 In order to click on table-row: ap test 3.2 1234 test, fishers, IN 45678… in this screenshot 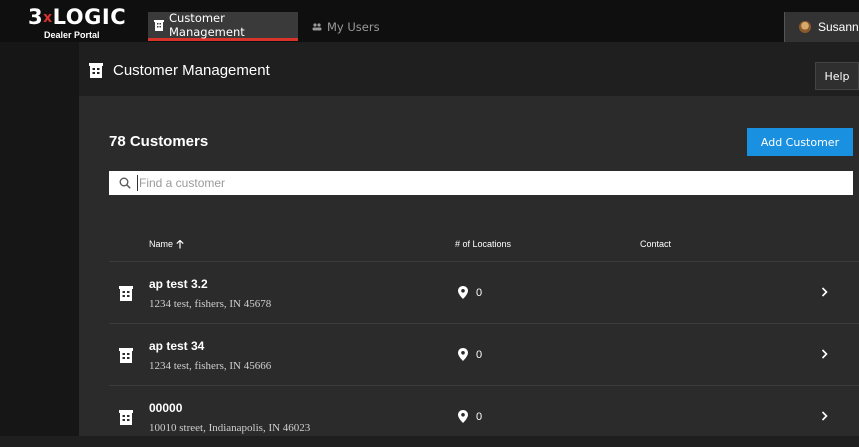, I will do `click(484, 292)`.